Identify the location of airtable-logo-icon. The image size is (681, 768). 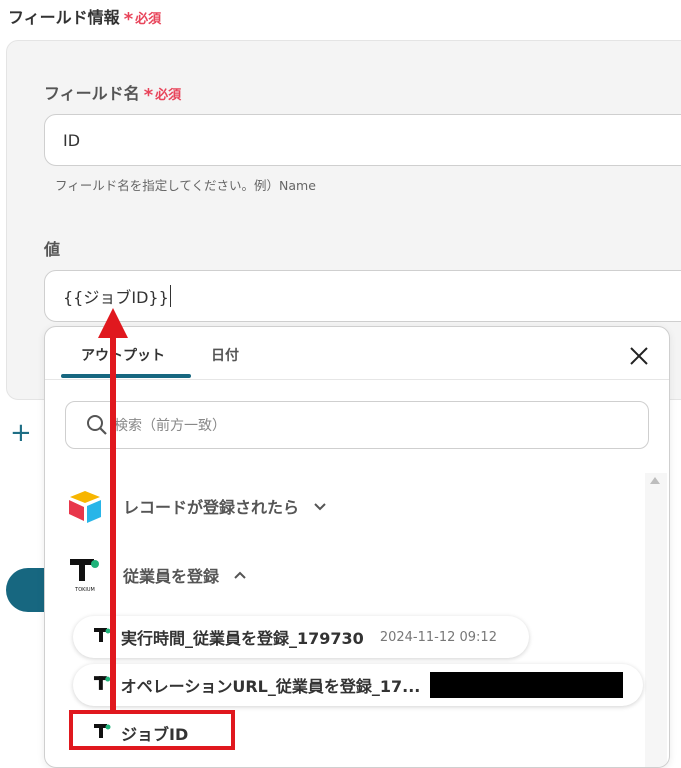
(85, 507).